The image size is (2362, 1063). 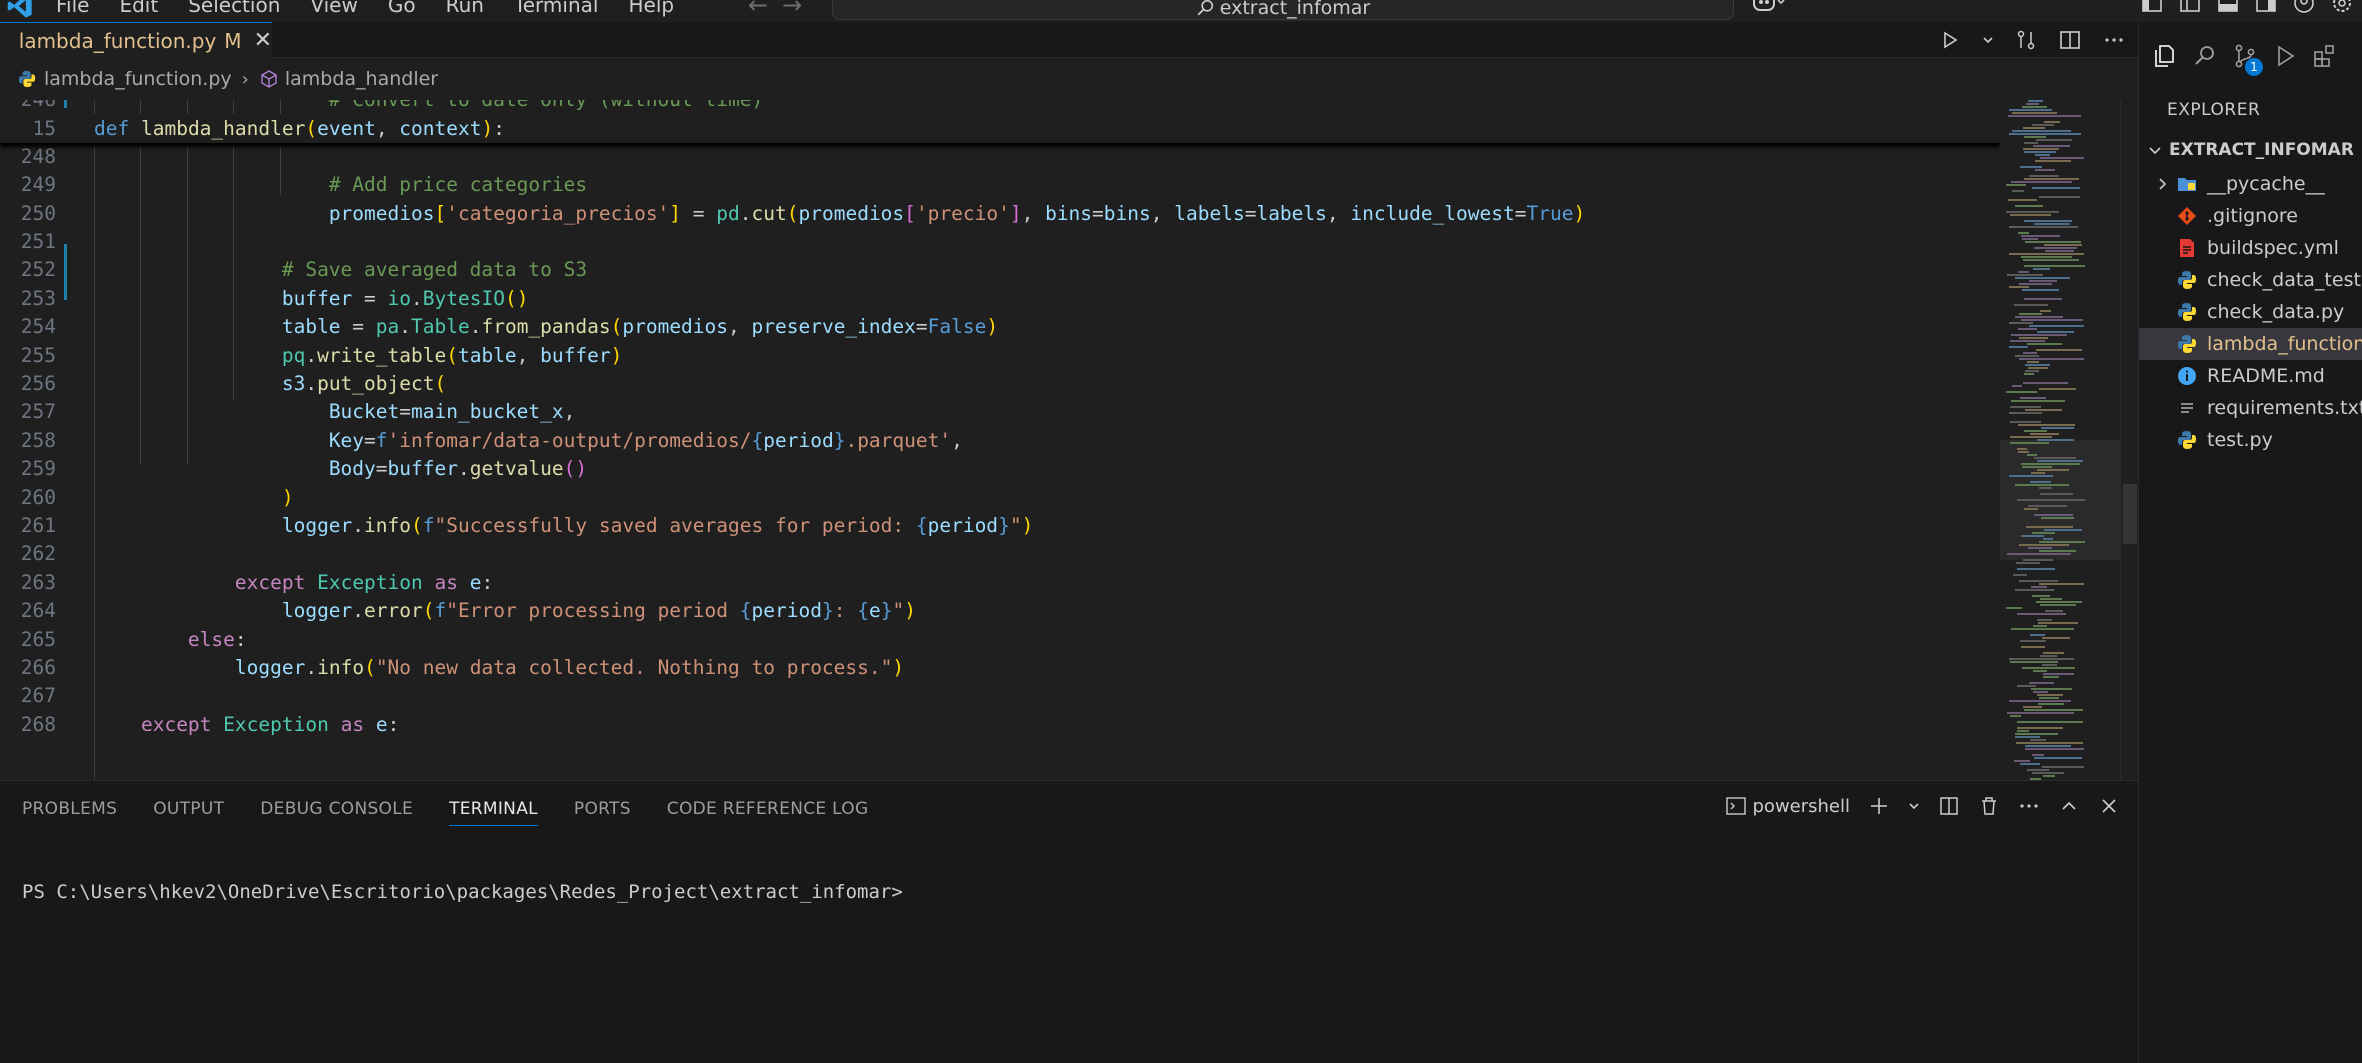 I want to click on terminal-shell-selector: powershell, so click(x=1787, y=806).